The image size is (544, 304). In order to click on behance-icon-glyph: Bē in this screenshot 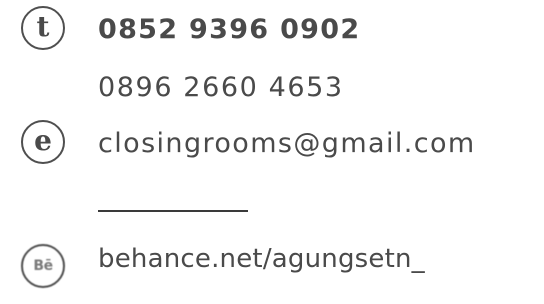, I will do `click(43, 266)`.